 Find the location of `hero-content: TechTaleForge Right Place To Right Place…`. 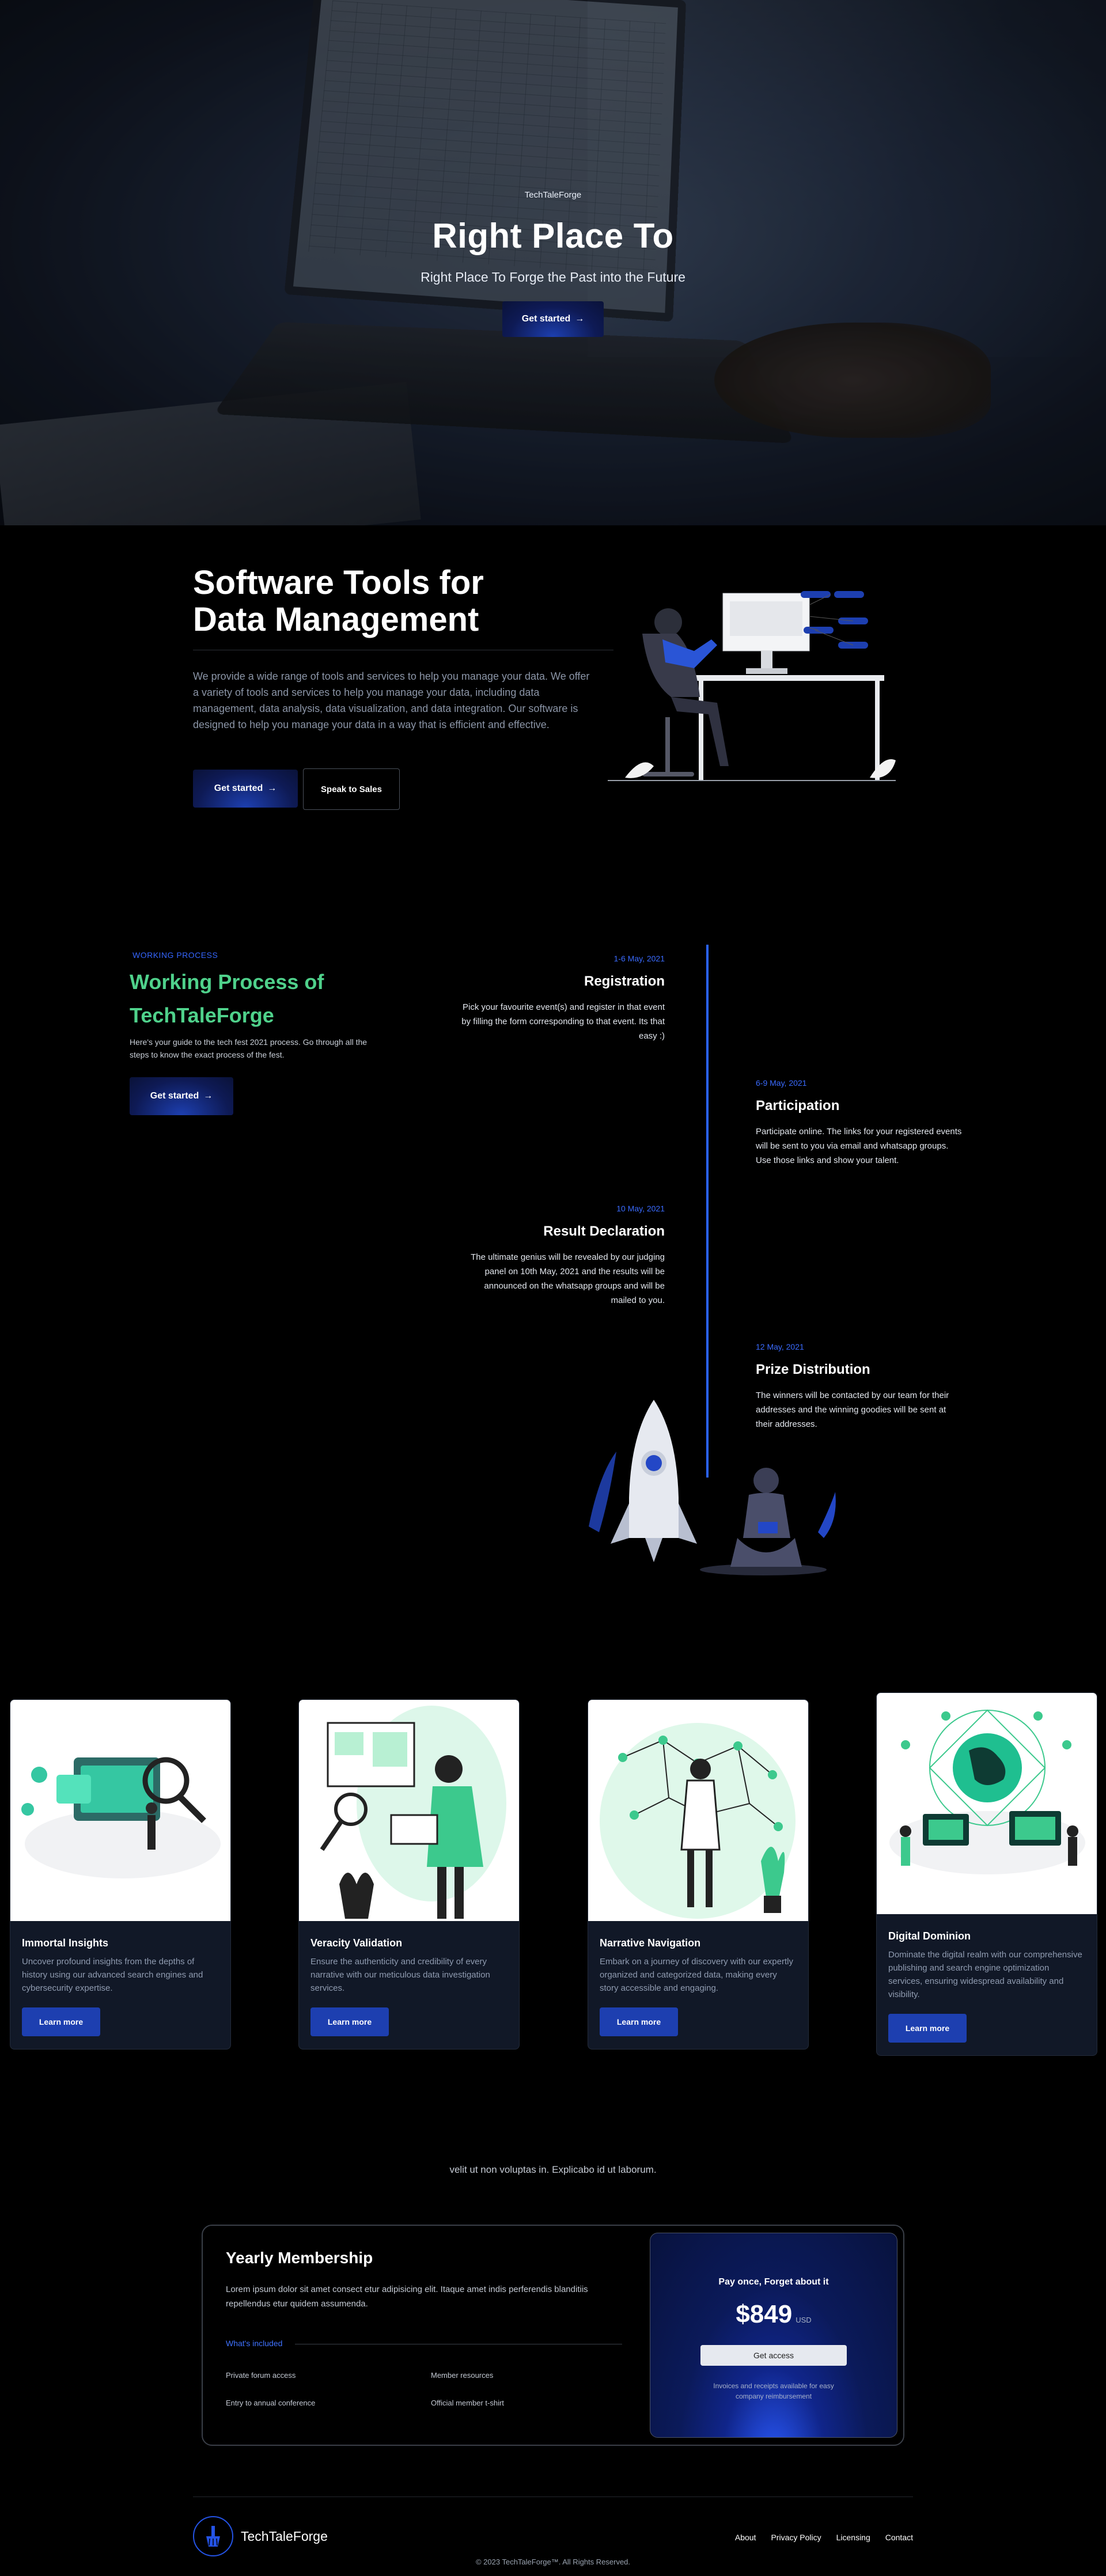

hero-content: TechTaleForge Right Place To Right Place… is located at coordinates (553, 263).